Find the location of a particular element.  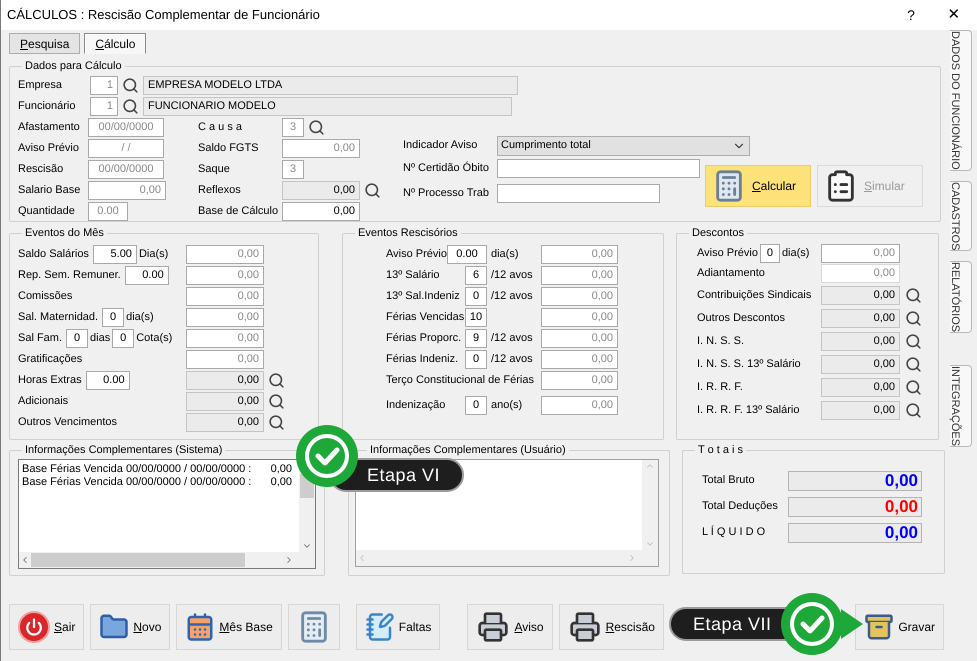

toolbar-button is located at coordinates (314, 627).